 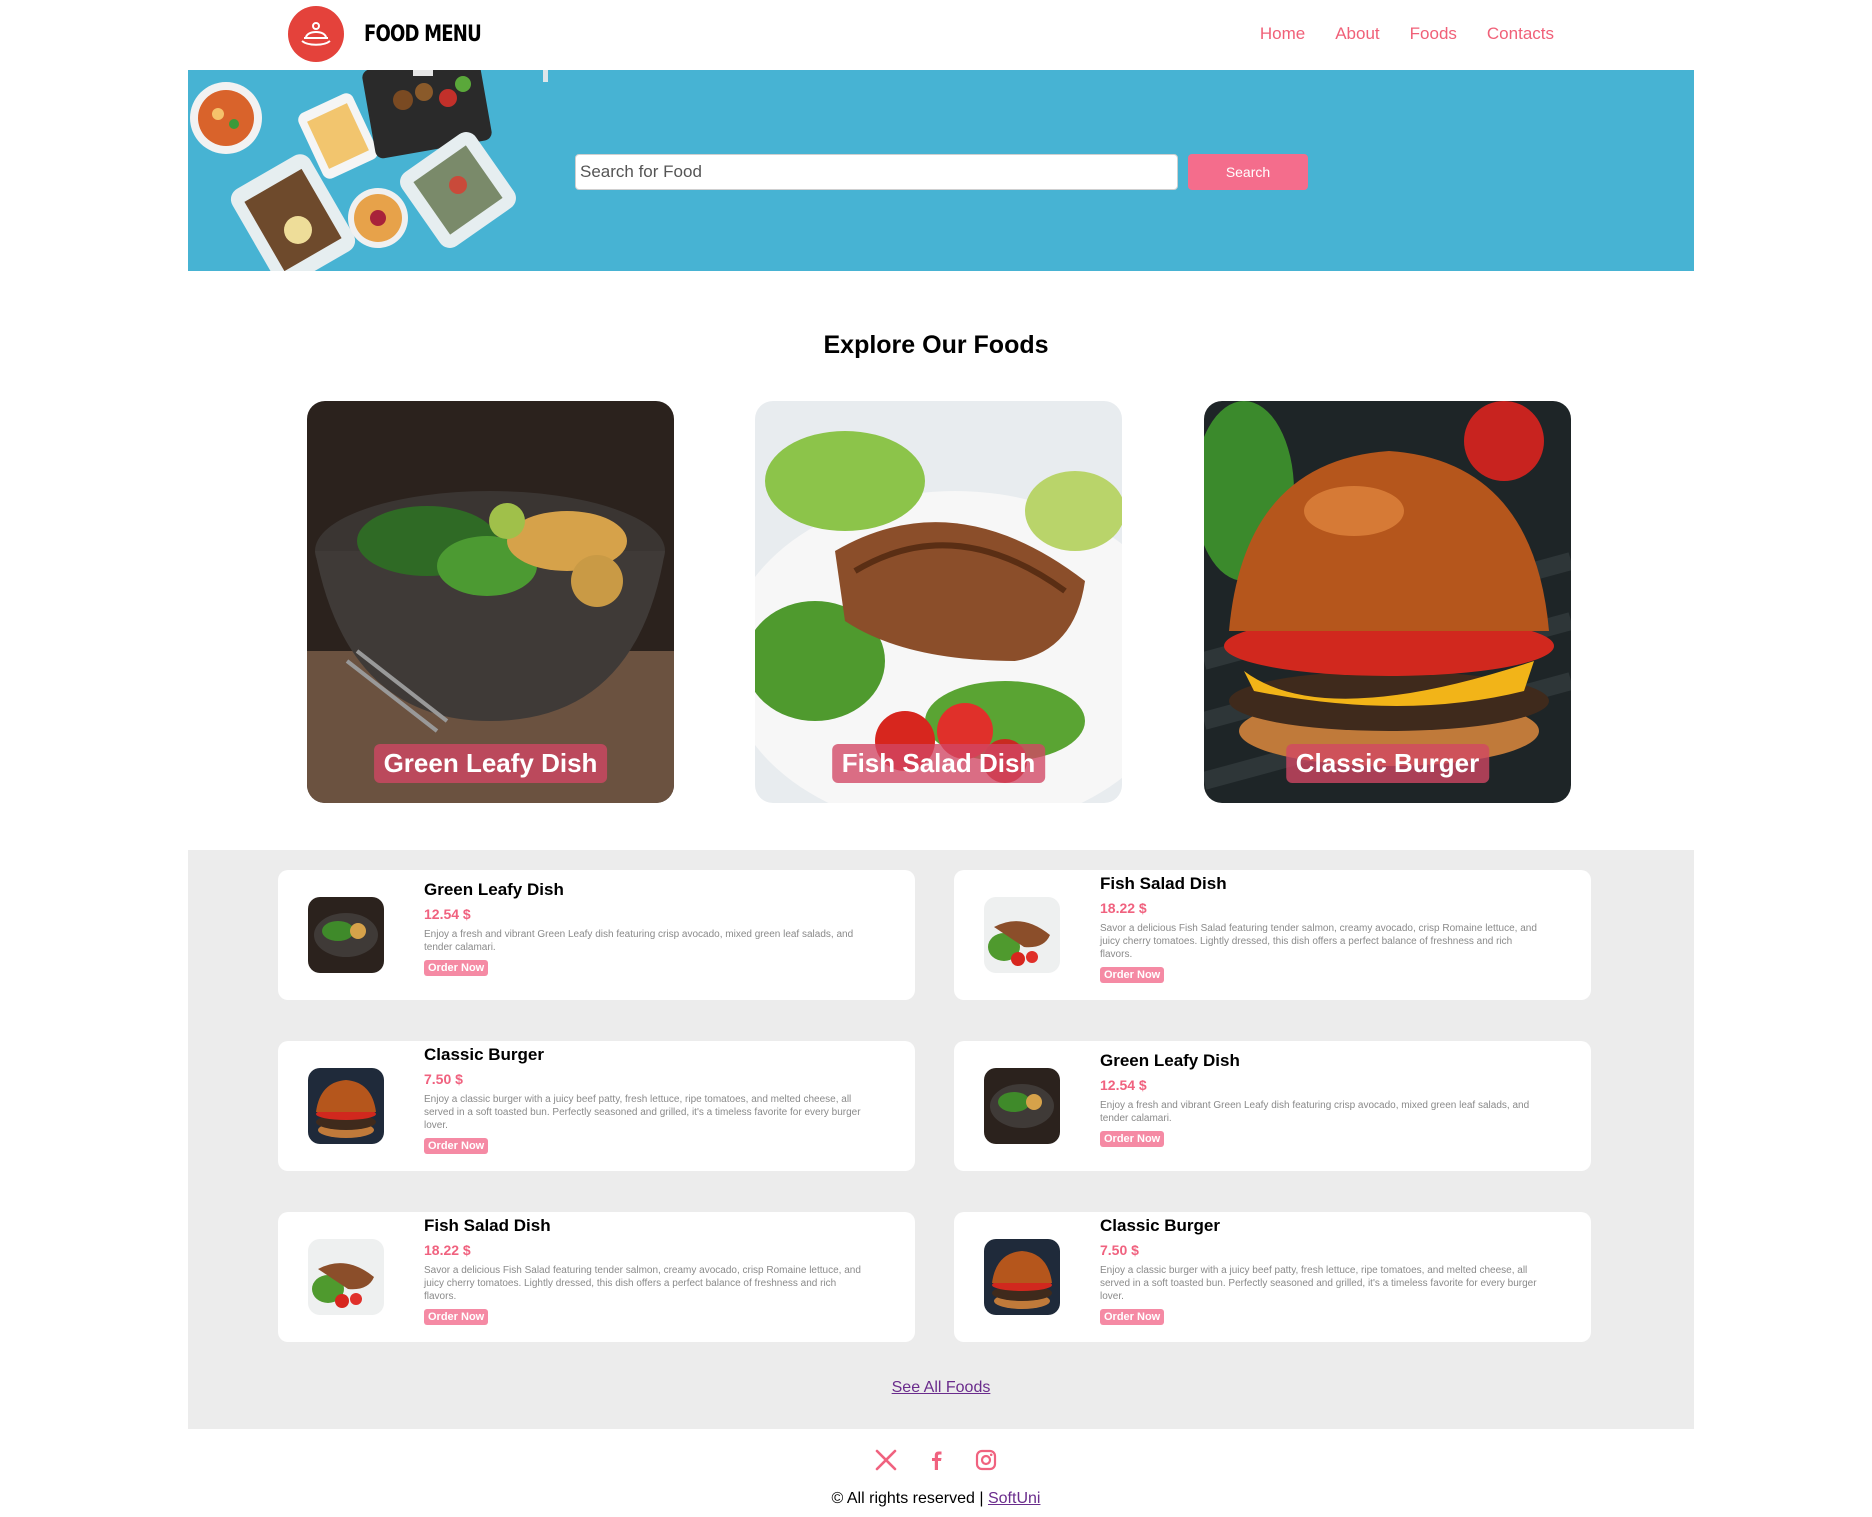 What do you see at coordinates (936, 345) in the screenshot?
I see `explore-title: Explore Our Foods` at bounding box center [936, 345].